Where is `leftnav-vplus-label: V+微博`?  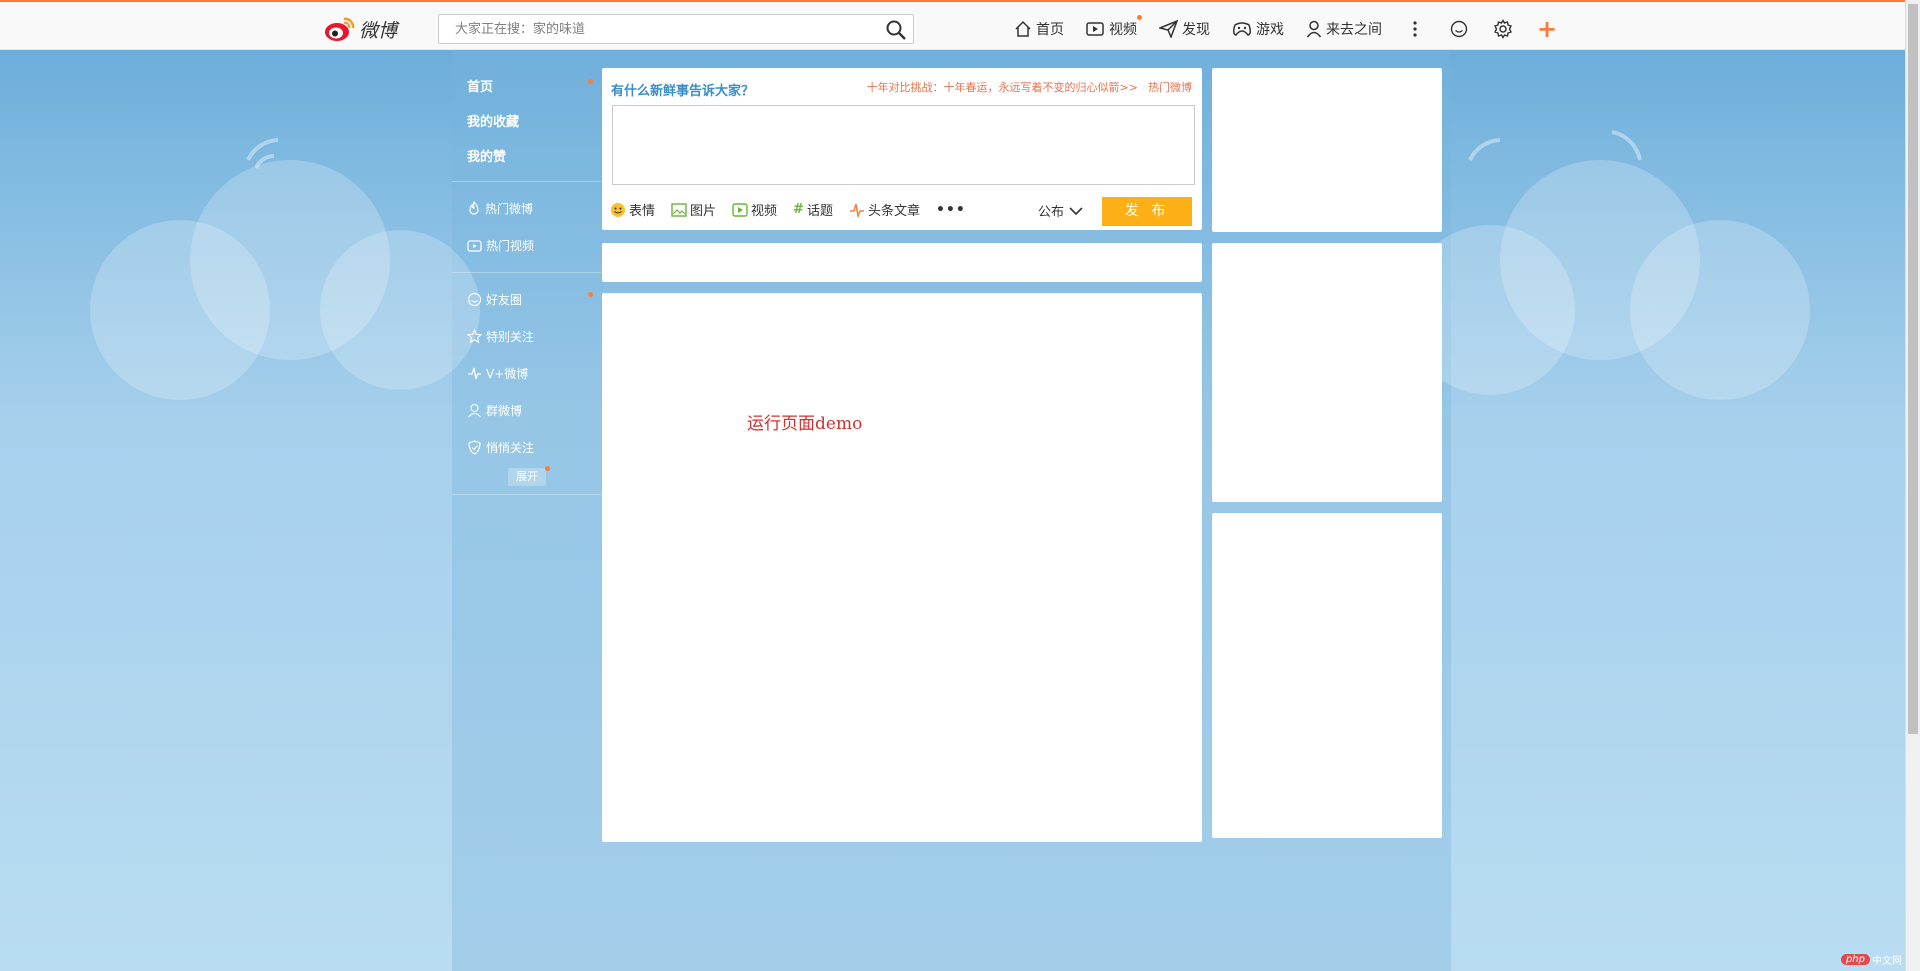
leftnav-vplus-label: V+微博 is located at coordinates (507, 374).